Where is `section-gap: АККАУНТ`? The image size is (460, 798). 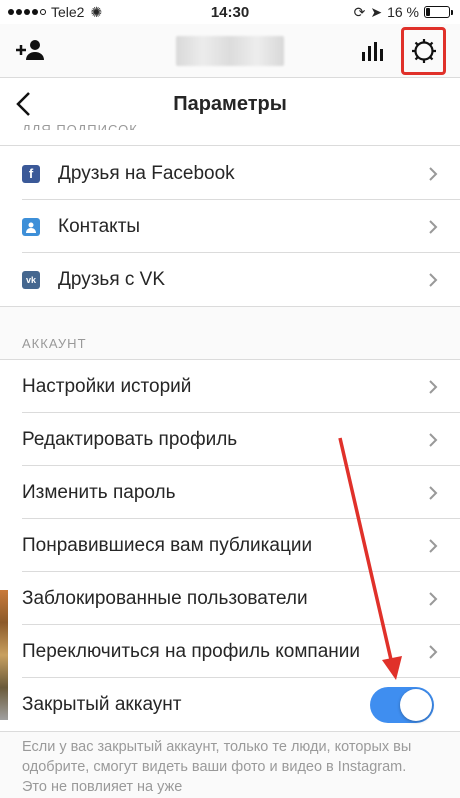 section-gap: АККАУНТ is located at coordinates (230, 333).